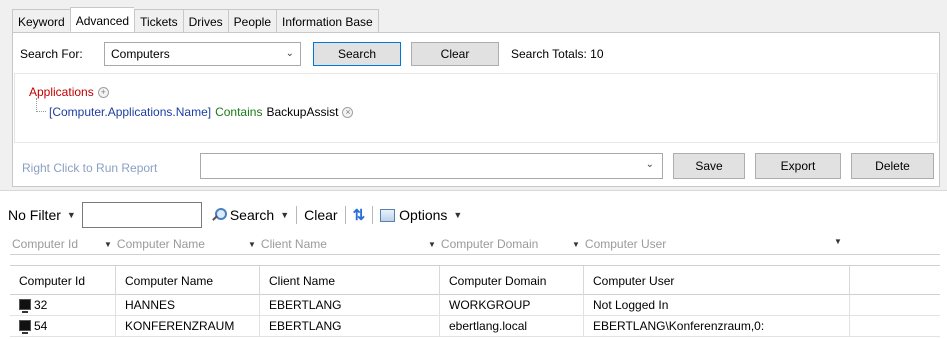 Image resolution: width=947 pixels, height=339 pixels. Describe the element at coordinates (41, 305) in the screenshot. I see `cell-text: 32` at that location.